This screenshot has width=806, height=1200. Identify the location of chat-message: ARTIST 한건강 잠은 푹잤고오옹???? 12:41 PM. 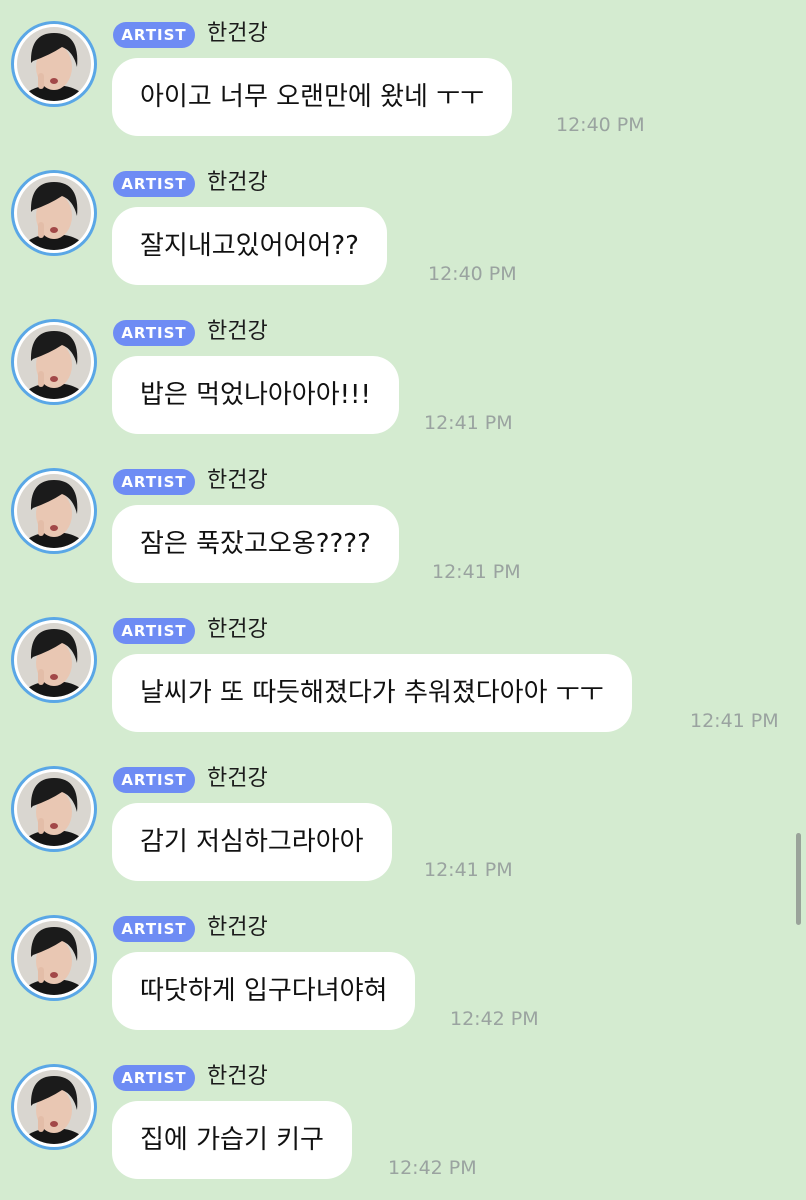
(403, 521).